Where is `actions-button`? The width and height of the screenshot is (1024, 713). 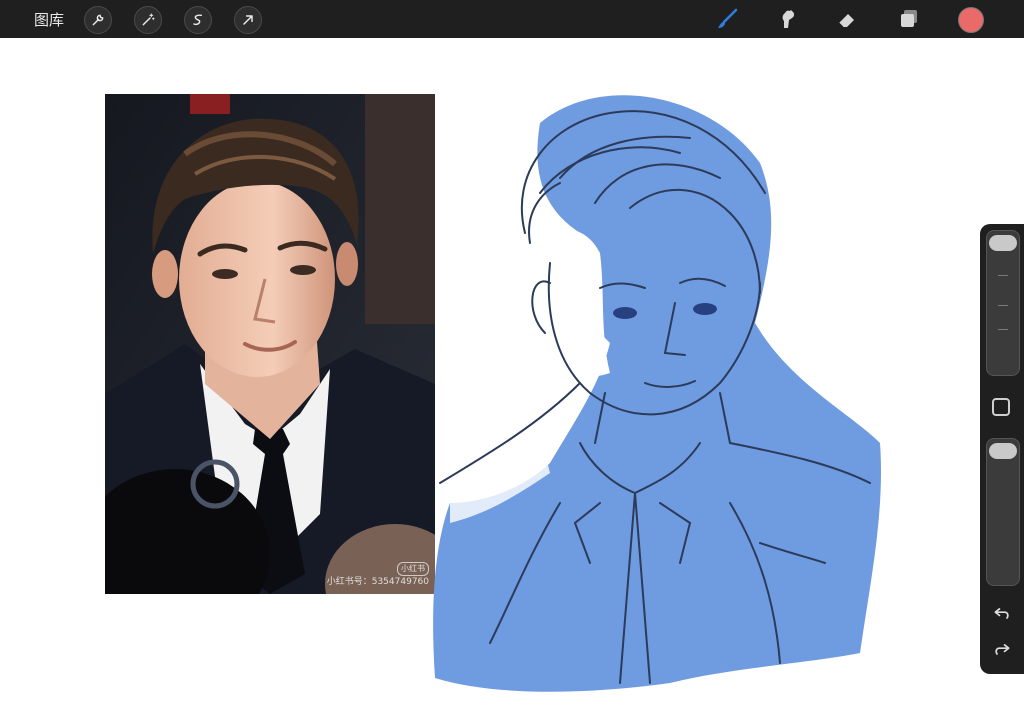
actions-button is located at coordinates (98, 20).